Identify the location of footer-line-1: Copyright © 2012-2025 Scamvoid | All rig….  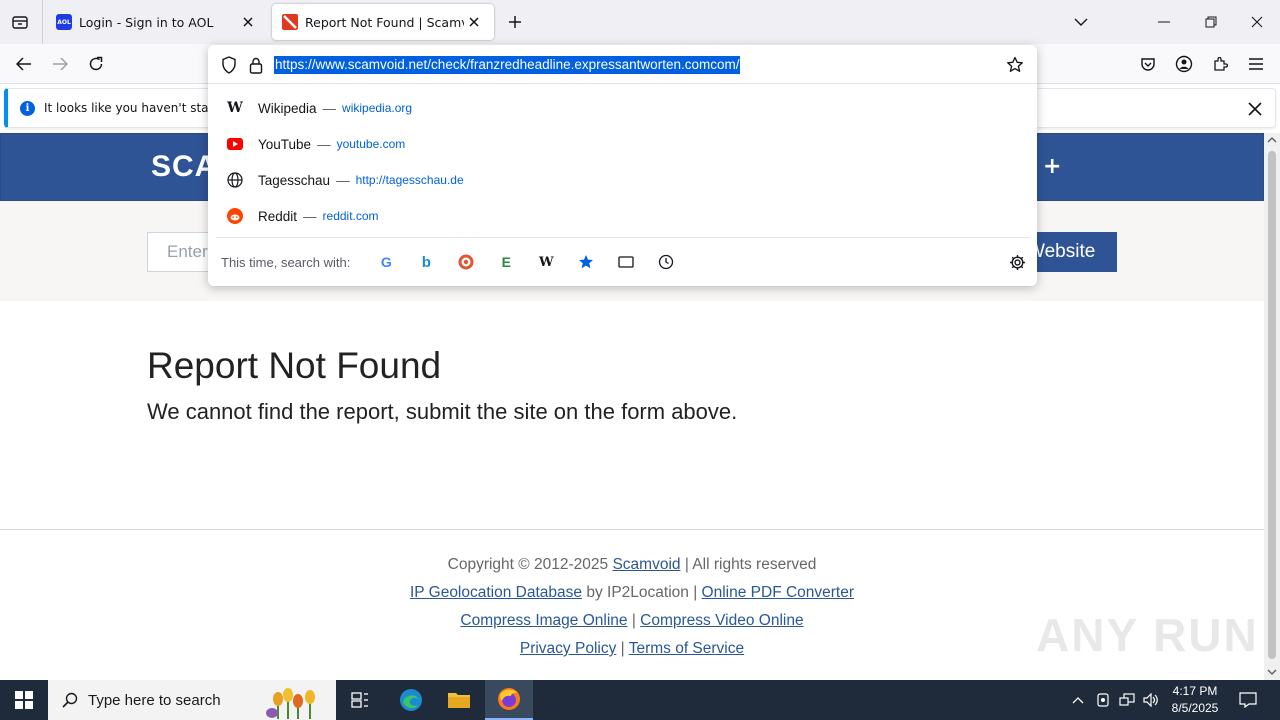
(632, 565).